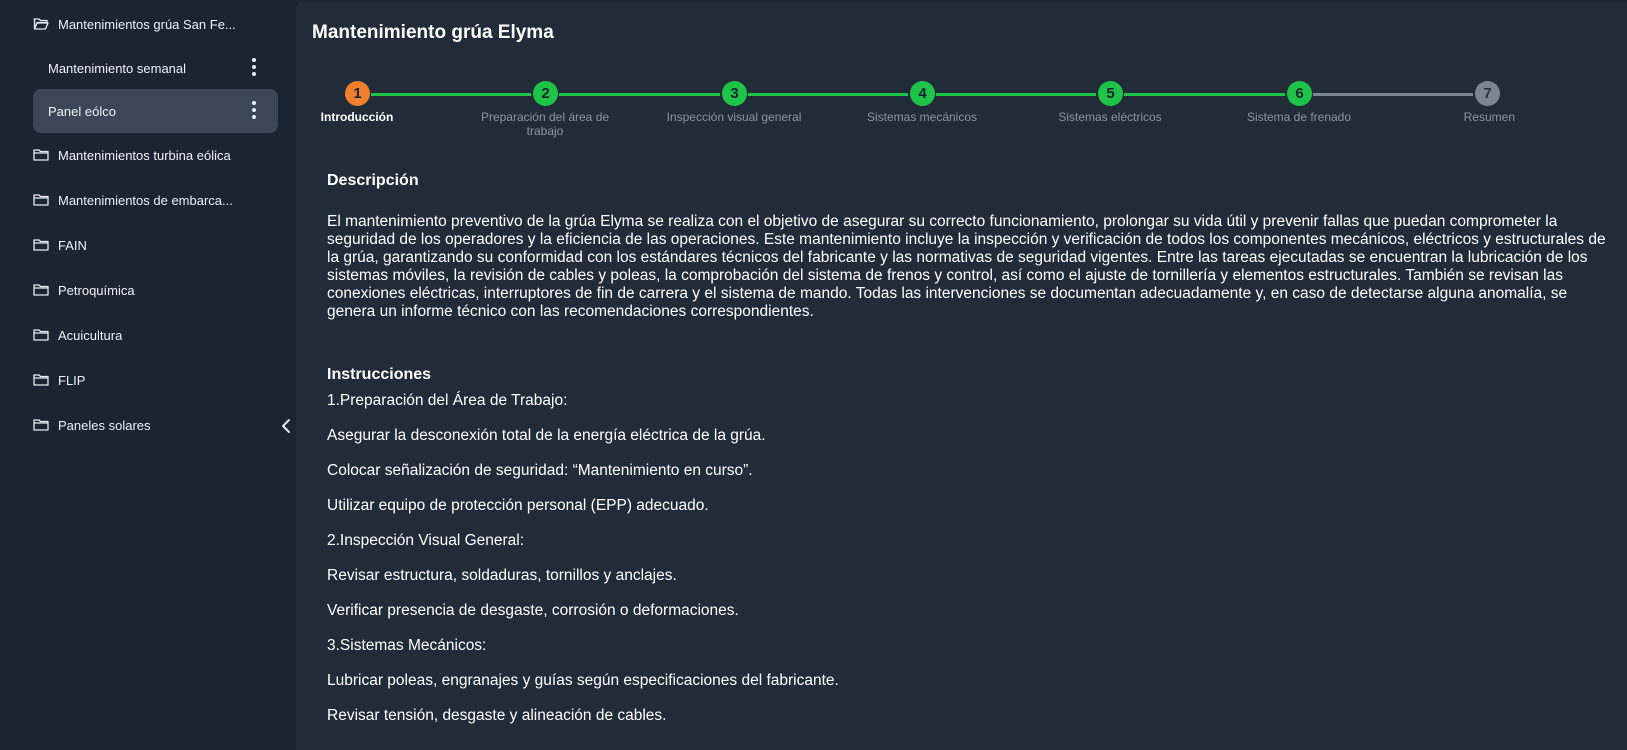  I want to click on sidebar-subitem-label: Mantenimiento semanal, so click(117, 68).